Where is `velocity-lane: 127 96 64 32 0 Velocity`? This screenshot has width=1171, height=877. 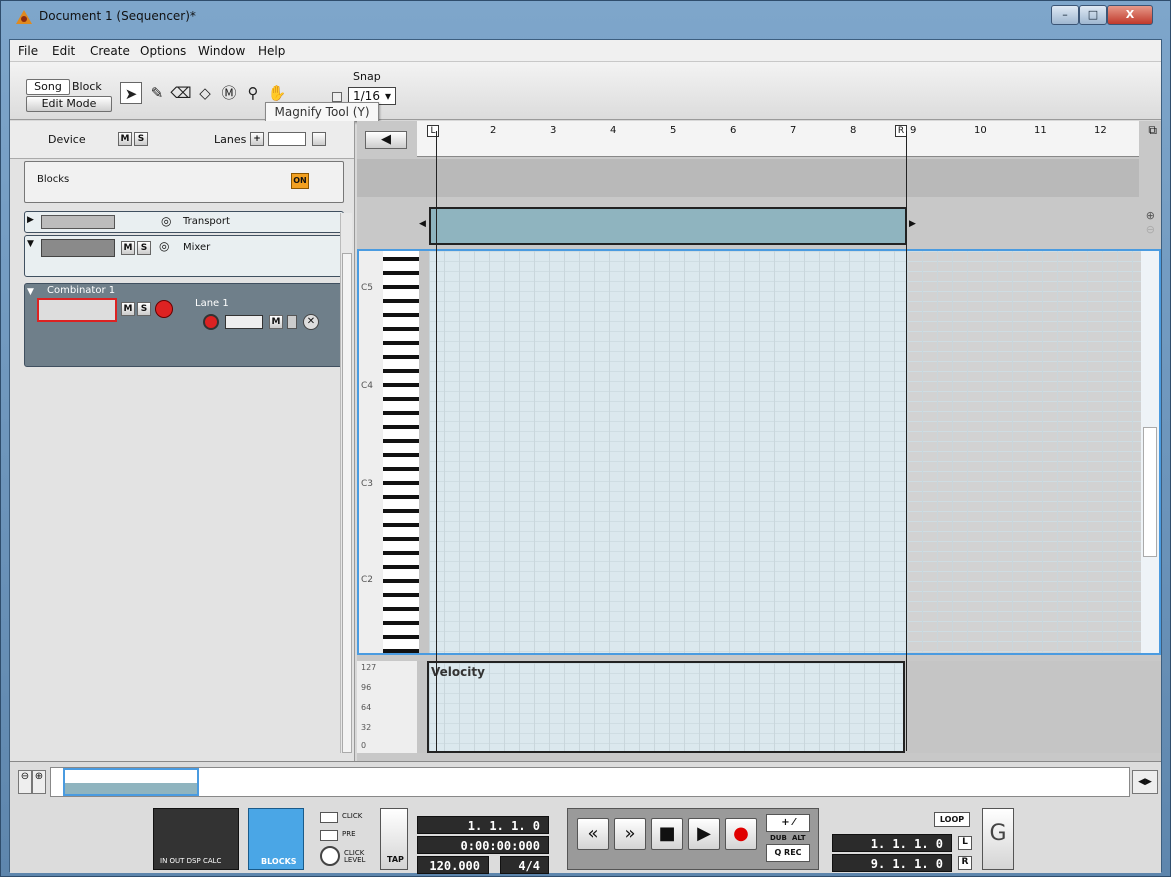 velocity-lane: 127 96 64 32 0 Velocity is located at coordinates (759, 707).